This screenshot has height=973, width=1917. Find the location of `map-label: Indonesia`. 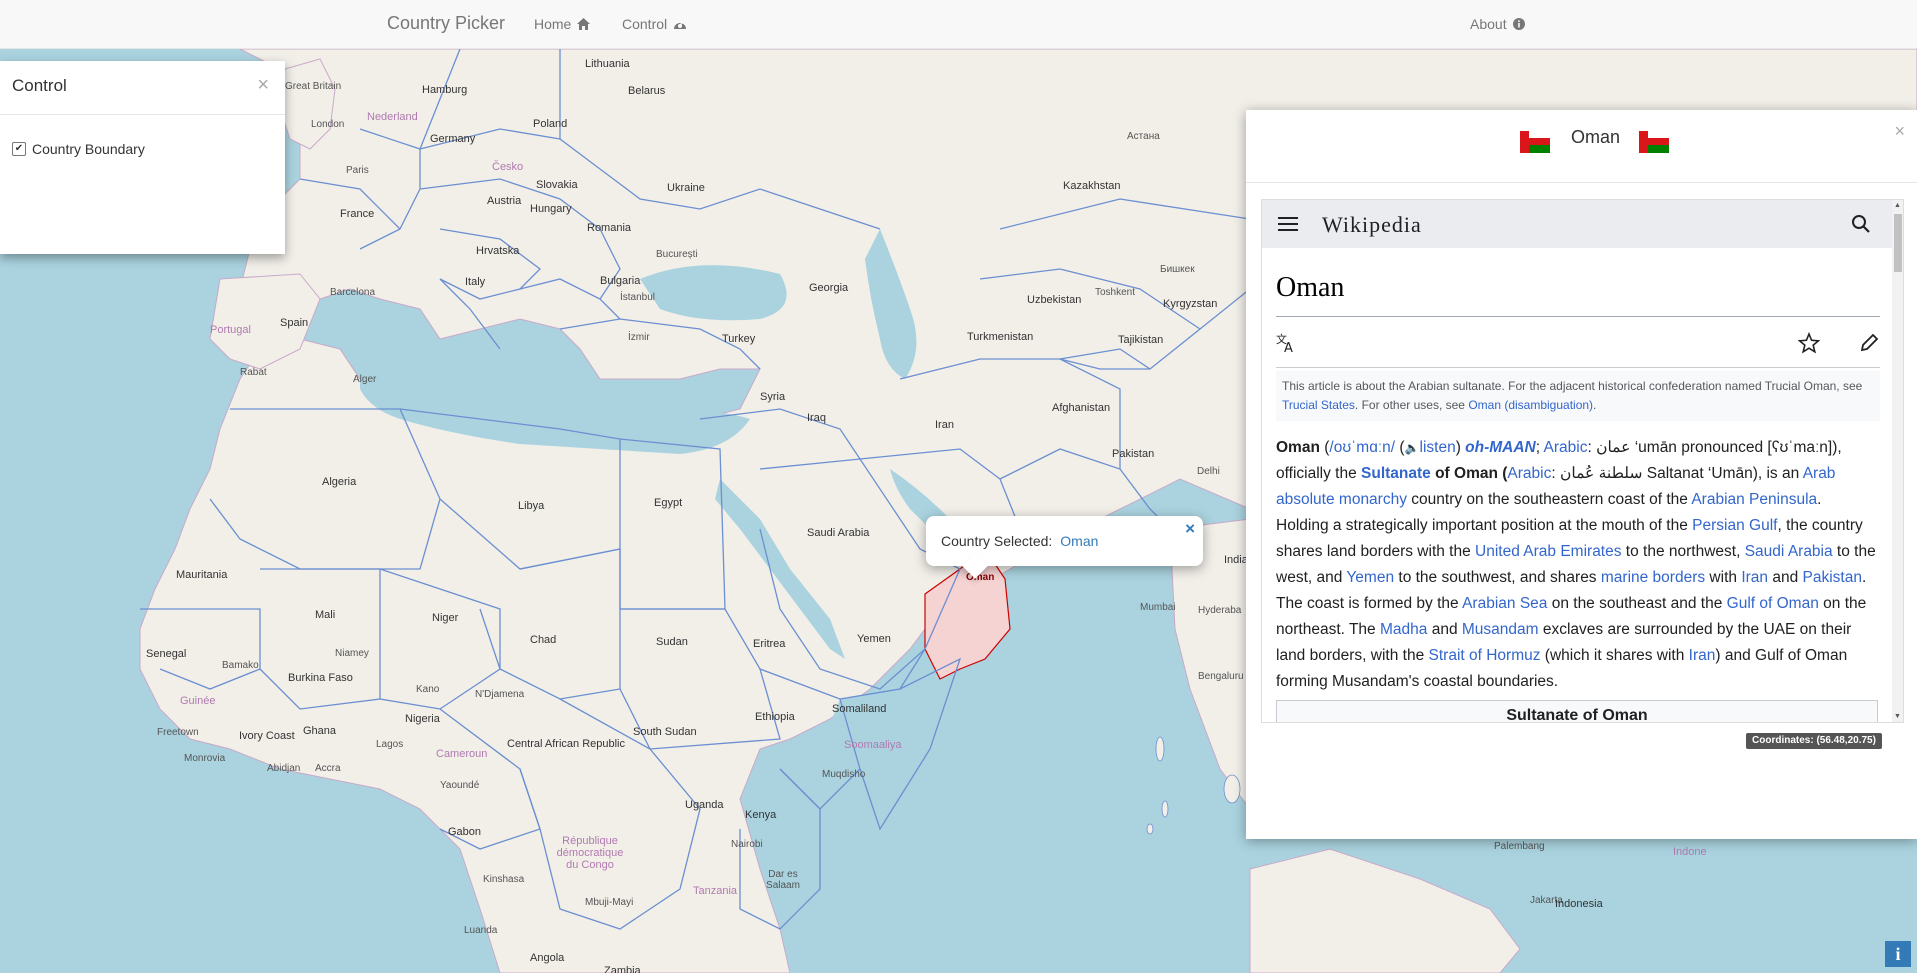

map-label: Indonesia is located at coordinates (1579, 904).